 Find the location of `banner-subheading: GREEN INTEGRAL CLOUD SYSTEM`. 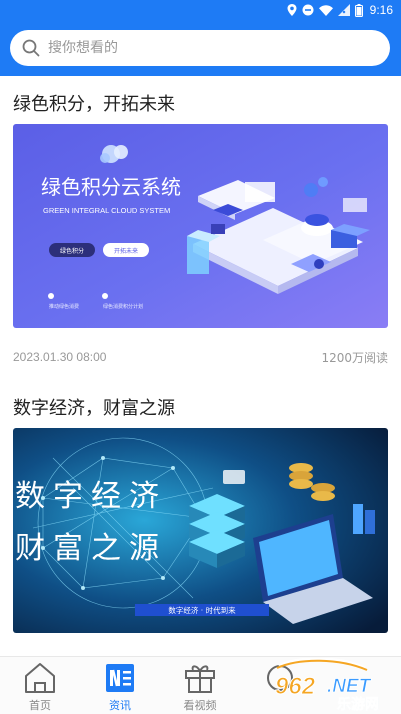

banner-subheading: GREEN INTEGRAL CLOUD SYSTEM is located at coordinates (106, 210).